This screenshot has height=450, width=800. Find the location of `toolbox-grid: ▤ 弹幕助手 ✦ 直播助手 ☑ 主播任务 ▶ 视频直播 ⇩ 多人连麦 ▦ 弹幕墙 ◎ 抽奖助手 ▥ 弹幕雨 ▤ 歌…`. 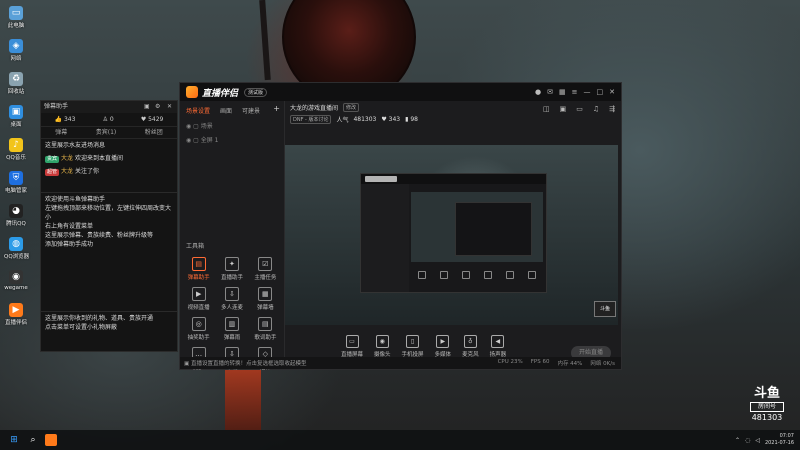

toolbox-grid: ▤ 弹幕助手 ✦ 直播助手 ☑ 主播任务 ▶ 视频直播 ⇩ 多人连麦 ▦ 弹幕墙 ◎ 抽奖助手 ▥ 弹幕雨 ▤ 歌… is located at coordinates (232, 314).